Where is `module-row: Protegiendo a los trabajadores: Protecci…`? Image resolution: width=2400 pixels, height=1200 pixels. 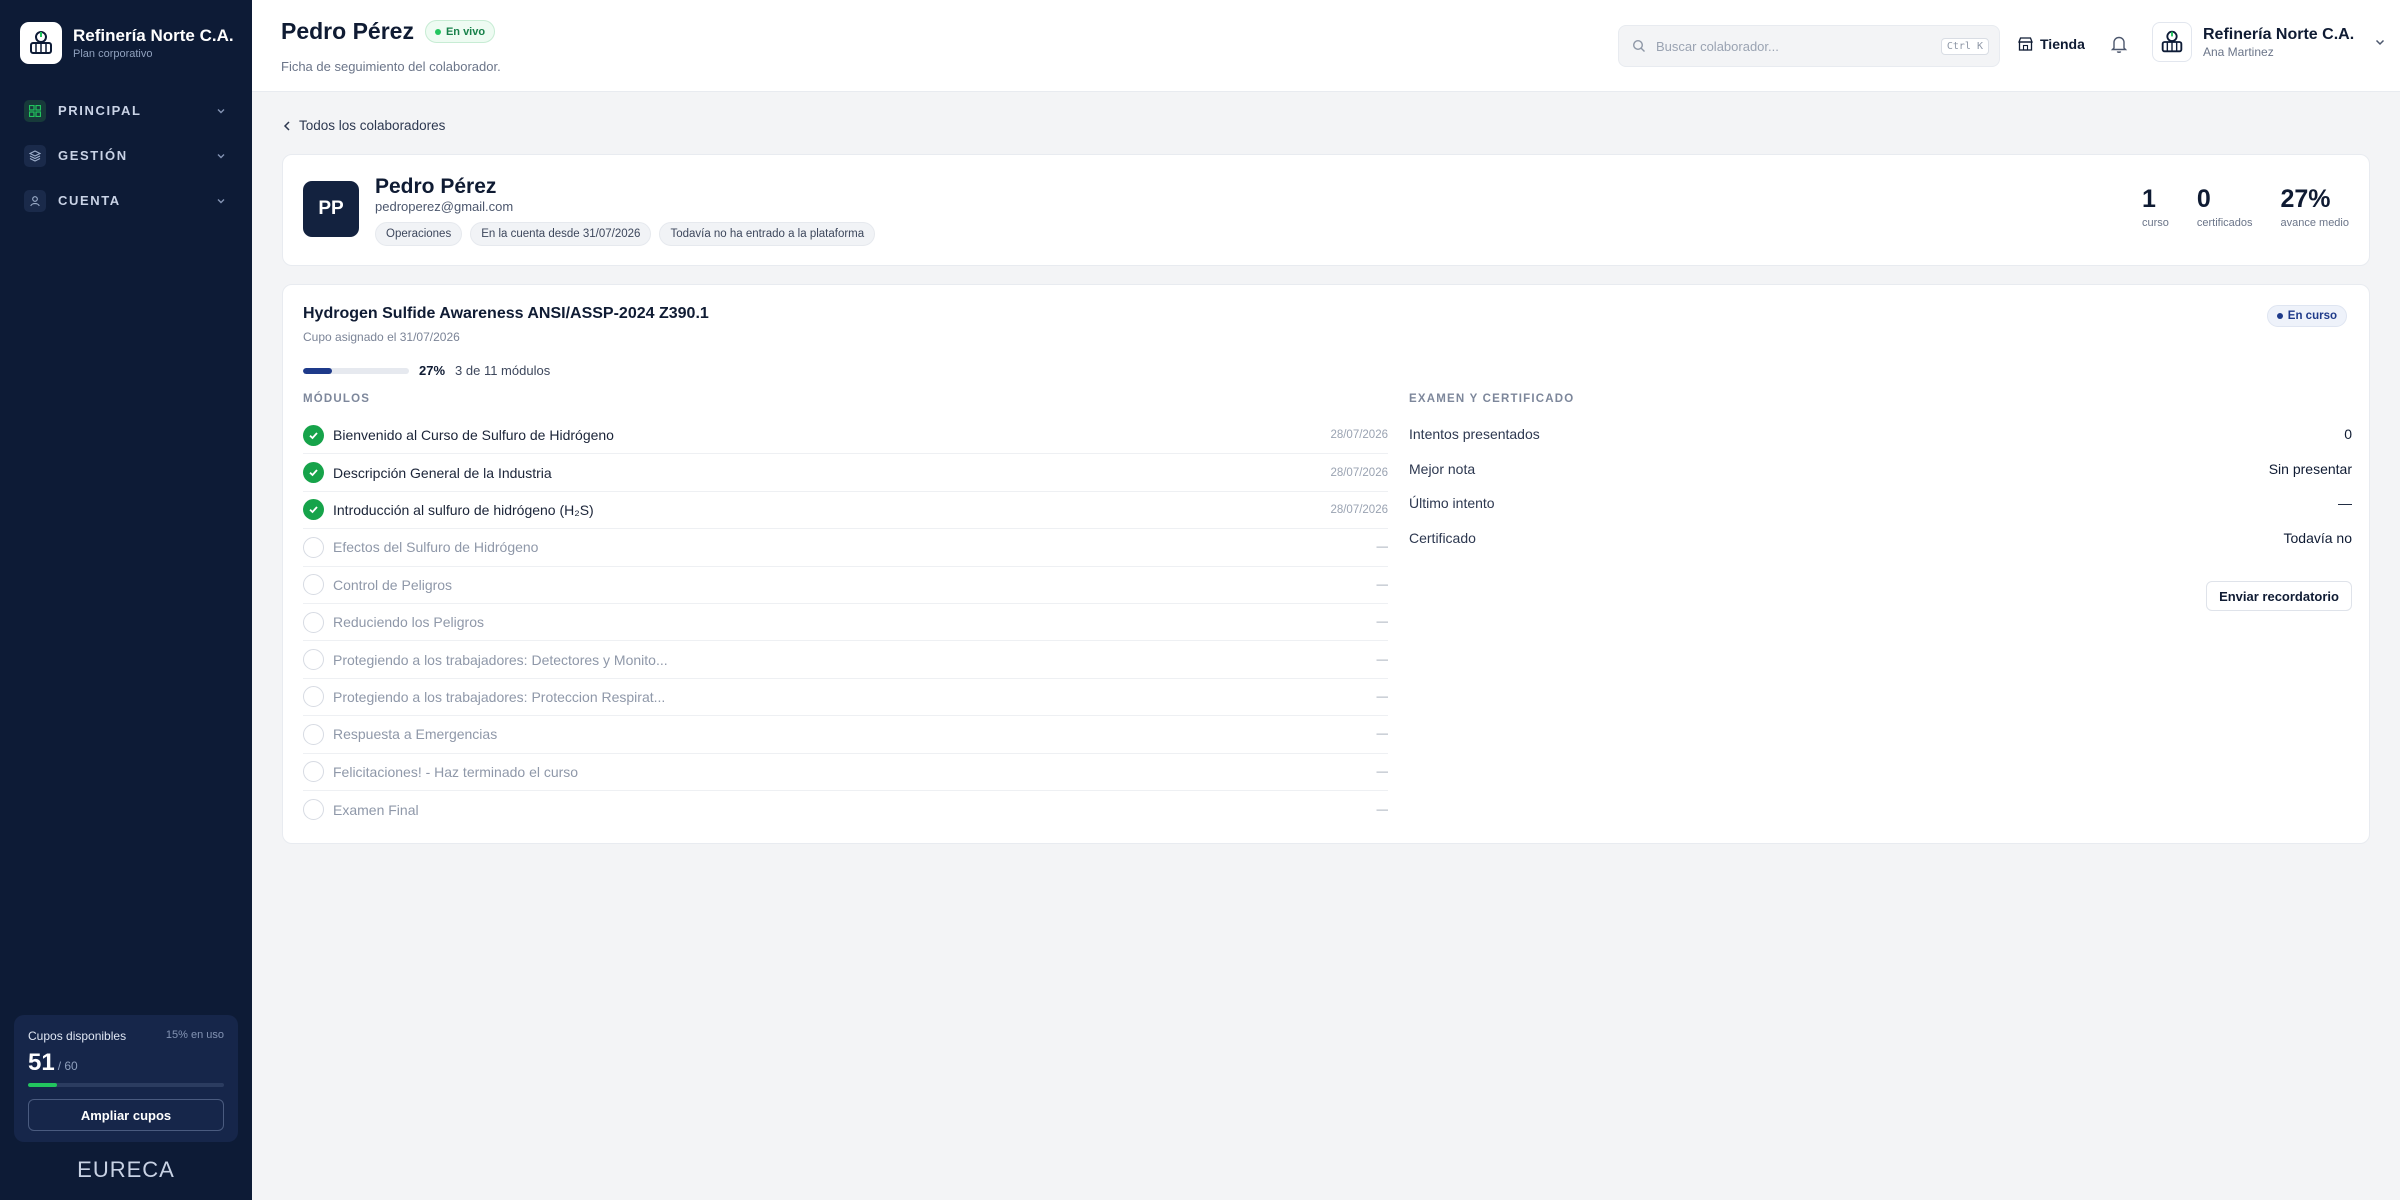 module-row: Protegiendo a los trabajadores: Protecci… is located at coordinates (846, 698).